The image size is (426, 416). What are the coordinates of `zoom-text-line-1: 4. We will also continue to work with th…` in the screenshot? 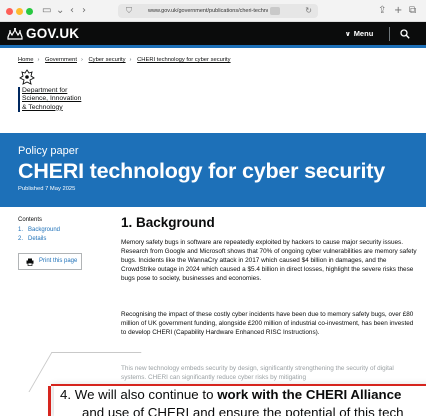 It's located at (240, 395).